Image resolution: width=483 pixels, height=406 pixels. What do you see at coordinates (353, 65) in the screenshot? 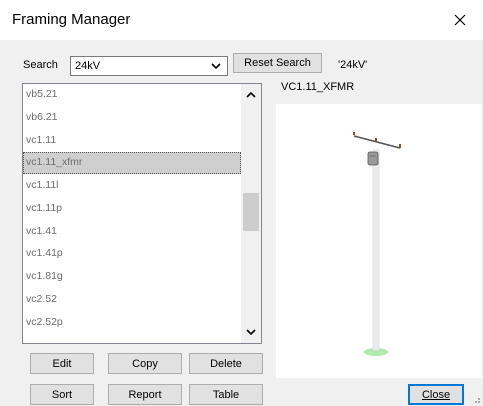
I see `current-filter-label: '24kV'` at bounding box center [353, 65].